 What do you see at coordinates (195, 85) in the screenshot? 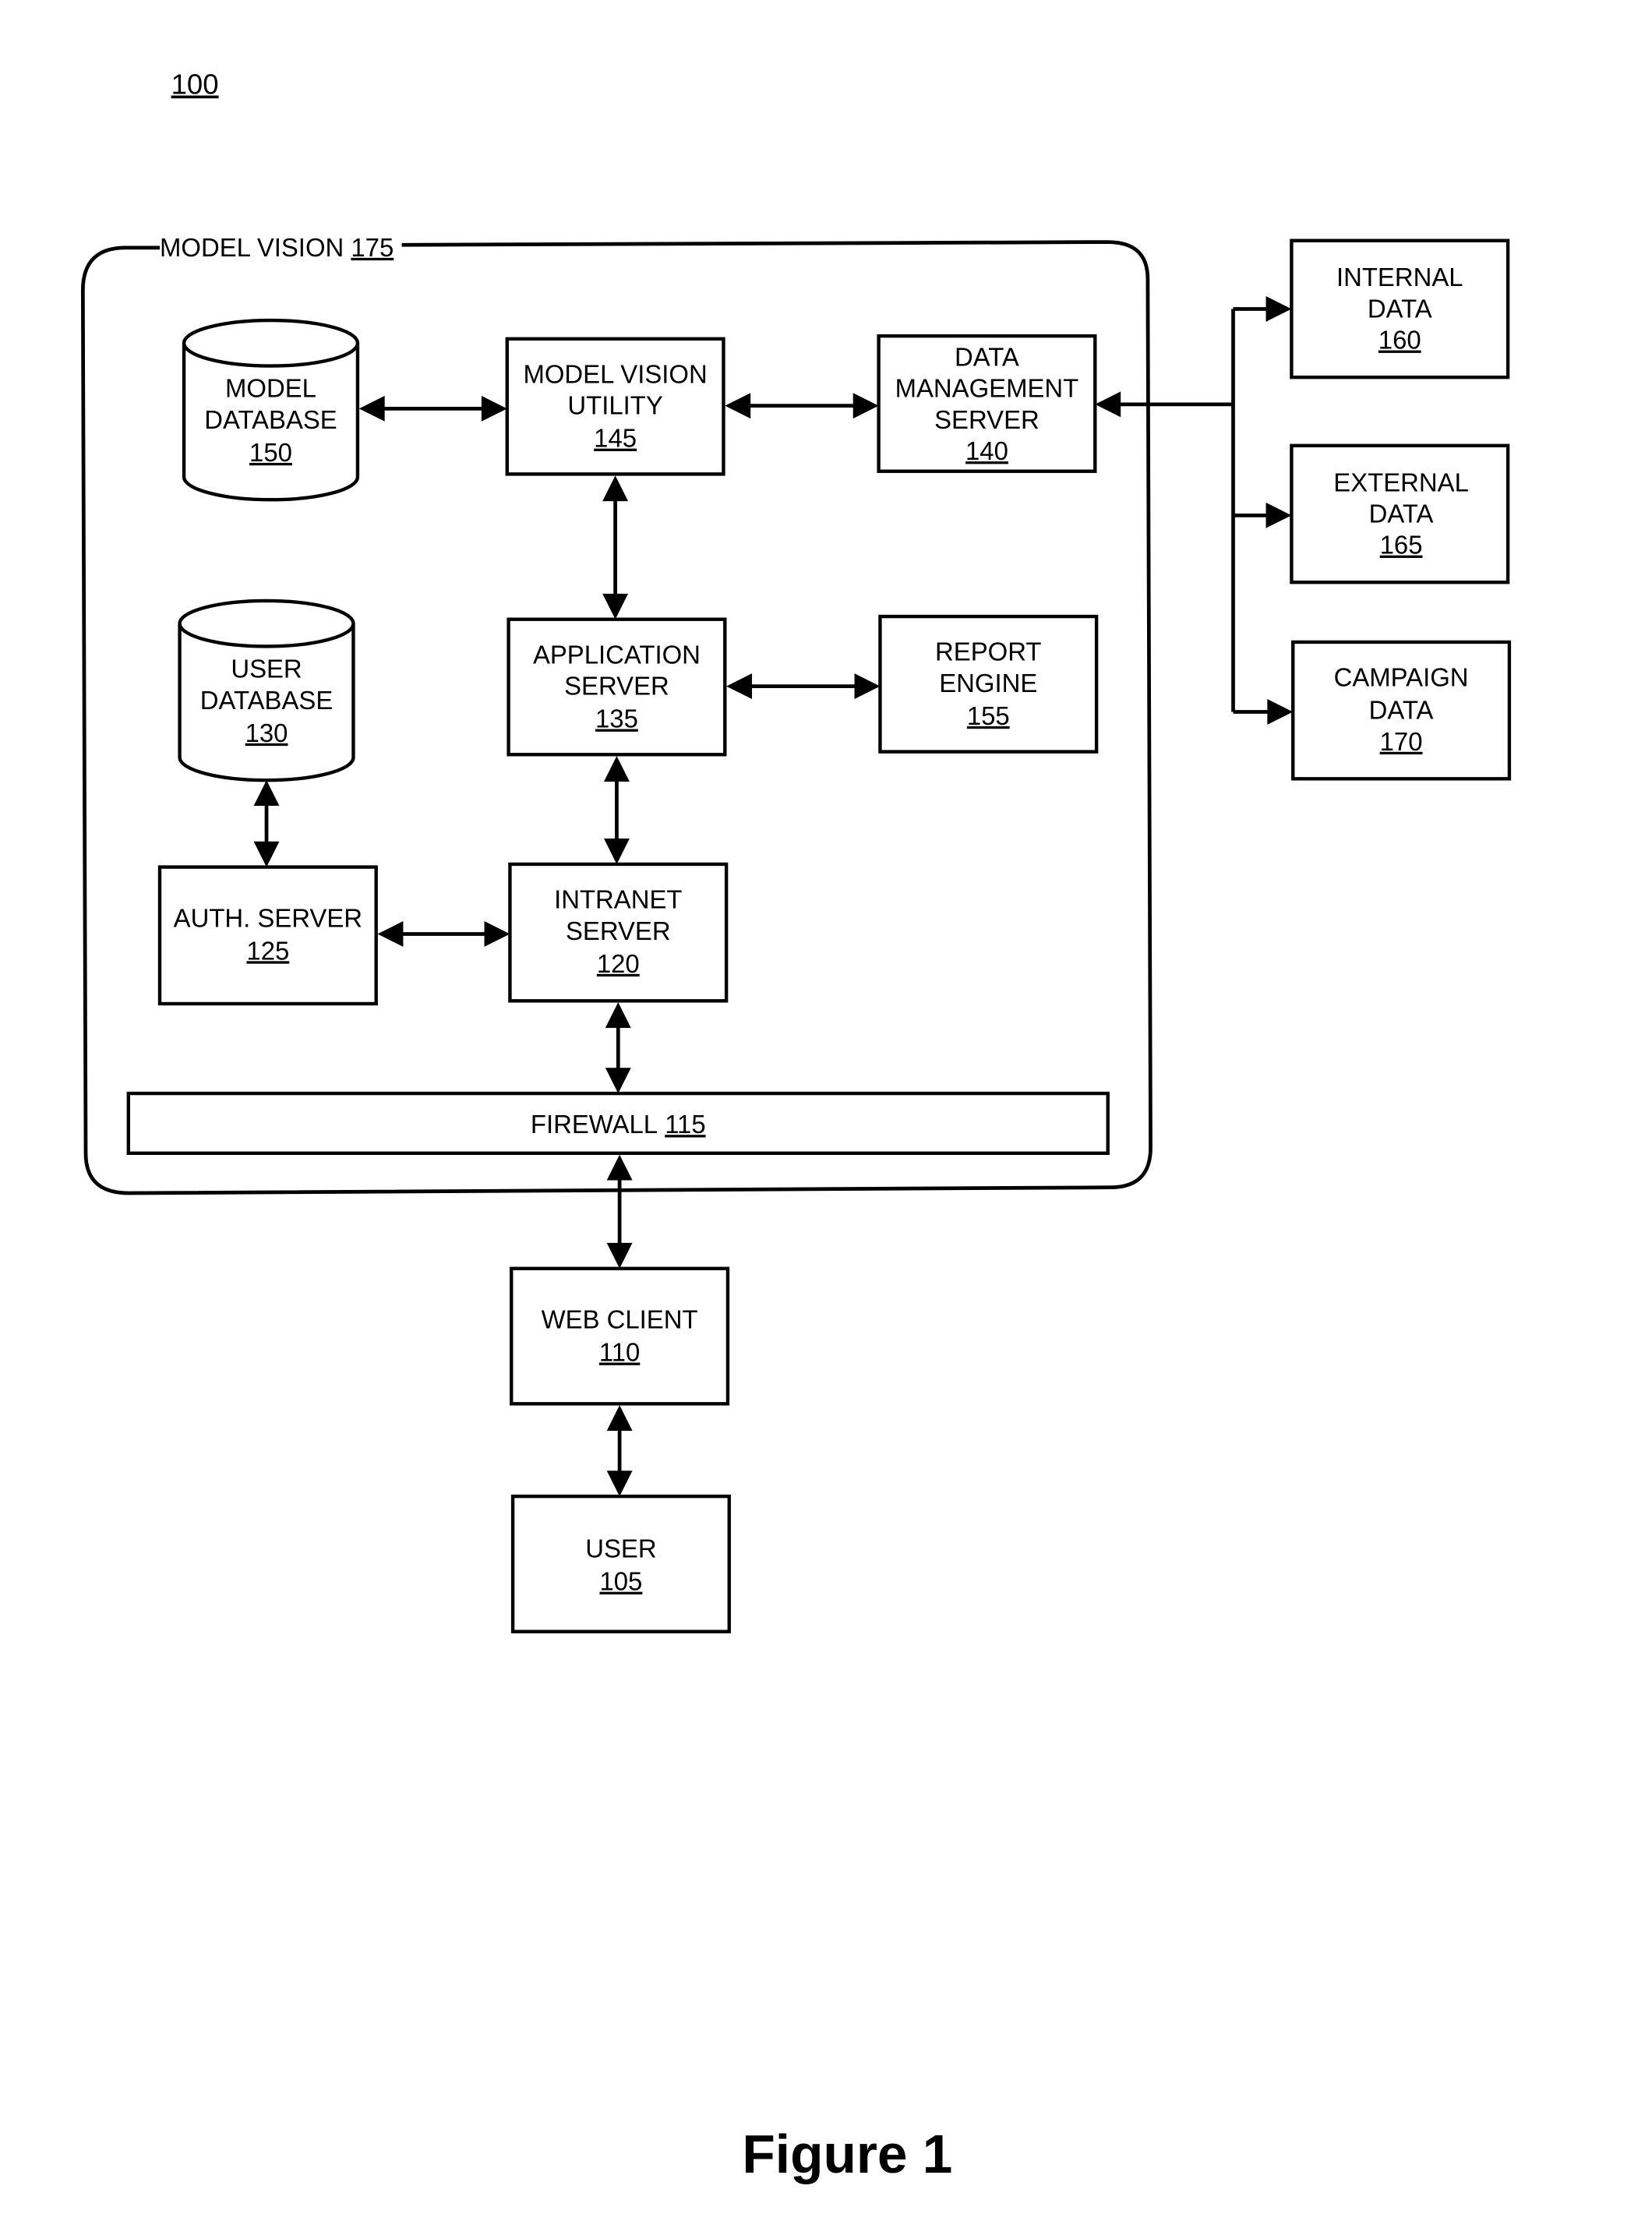
I see `figure-ref: 100` at bounding box center [195, 85].